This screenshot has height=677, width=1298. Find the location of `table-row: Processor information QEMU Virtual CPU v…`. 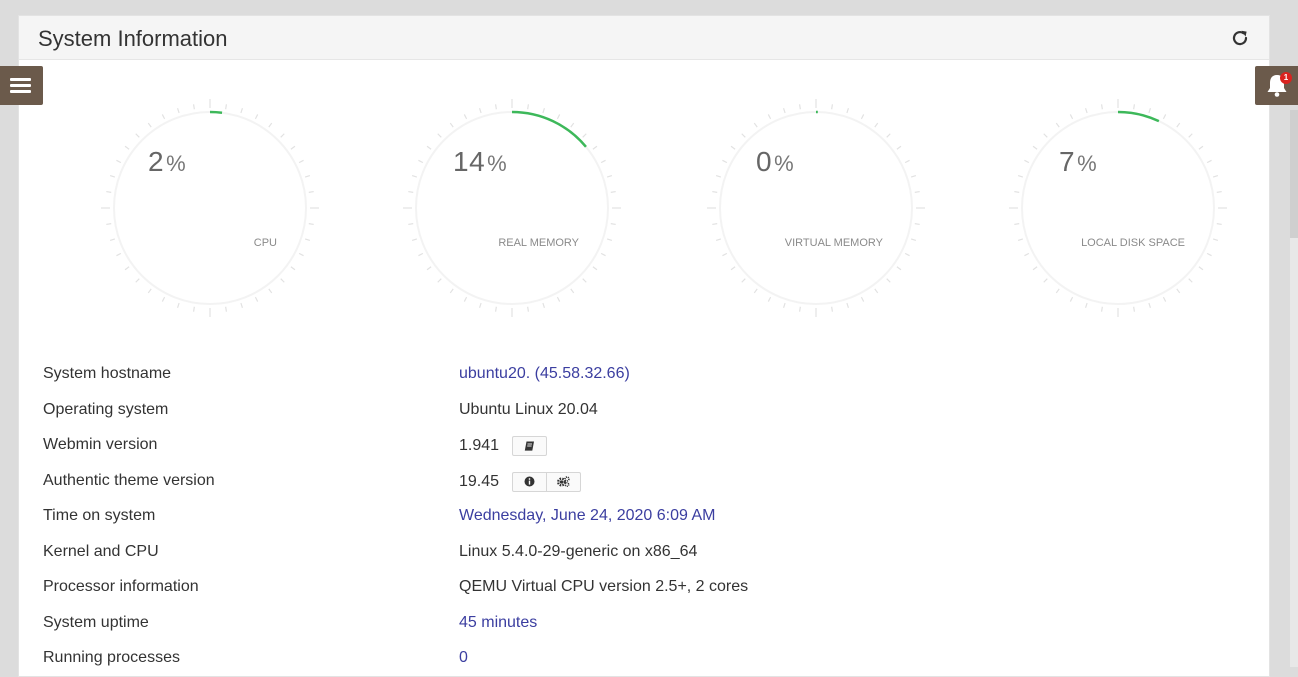

table-row: Processor information QEMU Virtual CPU v… is located at coordinates (633, 587).